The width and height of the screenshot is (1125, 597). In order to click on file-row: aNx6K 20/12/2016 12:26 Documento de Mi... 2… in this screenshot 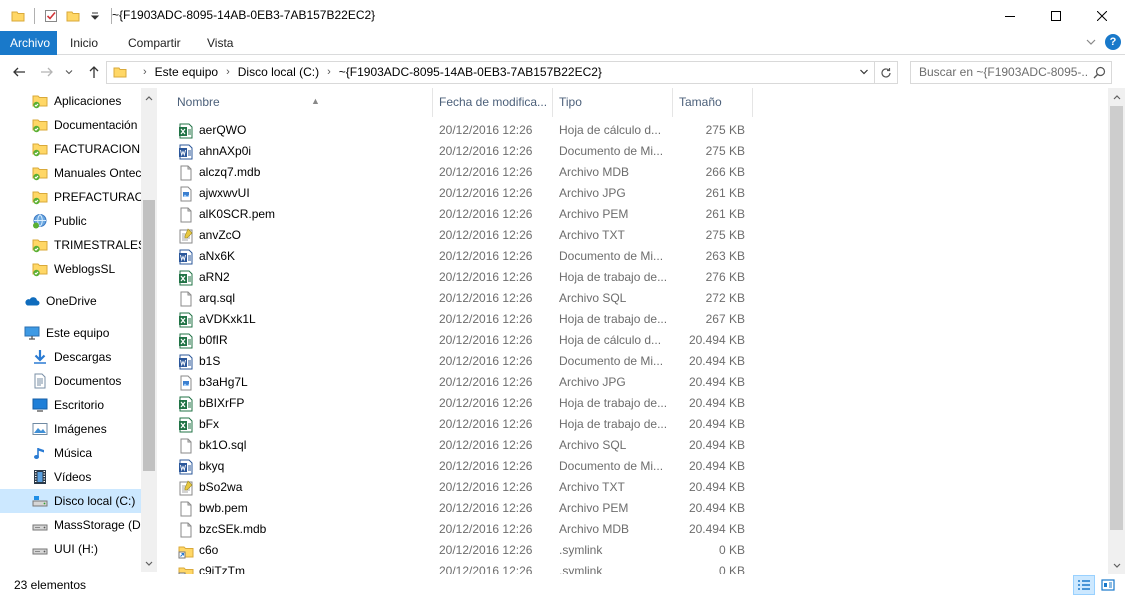, I will do `click(458, 256)`.